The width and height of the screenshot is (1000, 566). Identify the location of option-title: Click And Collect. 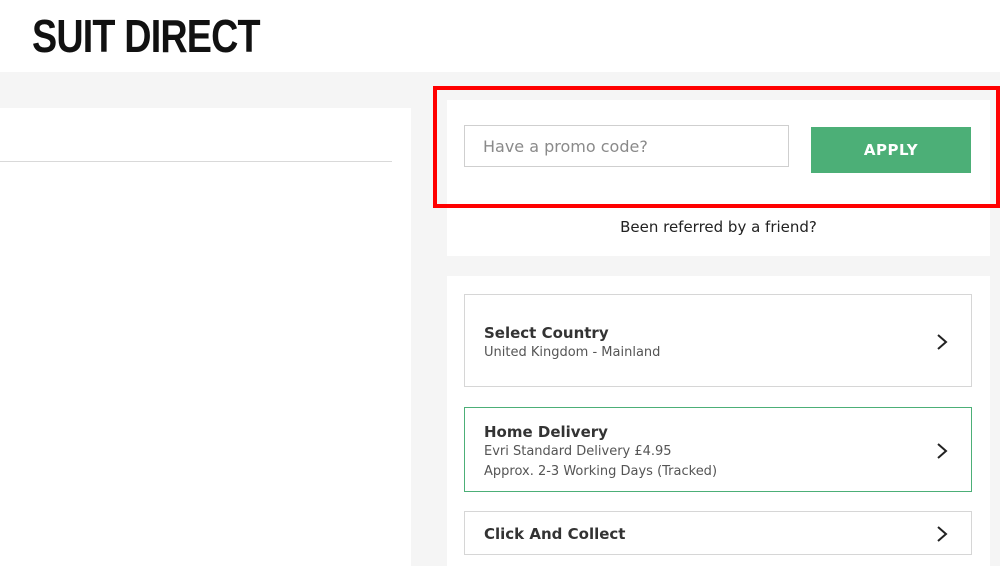
(555, 534).